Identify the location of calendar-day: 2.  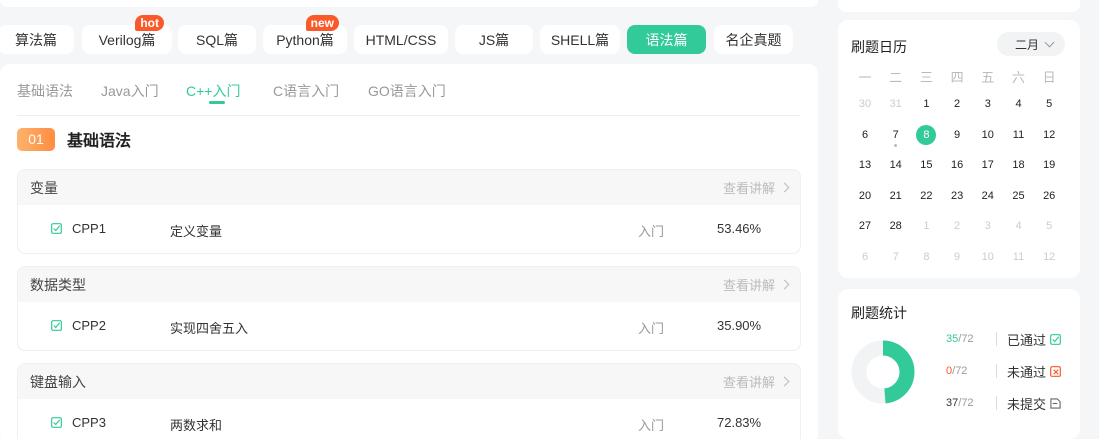
(957, 104).